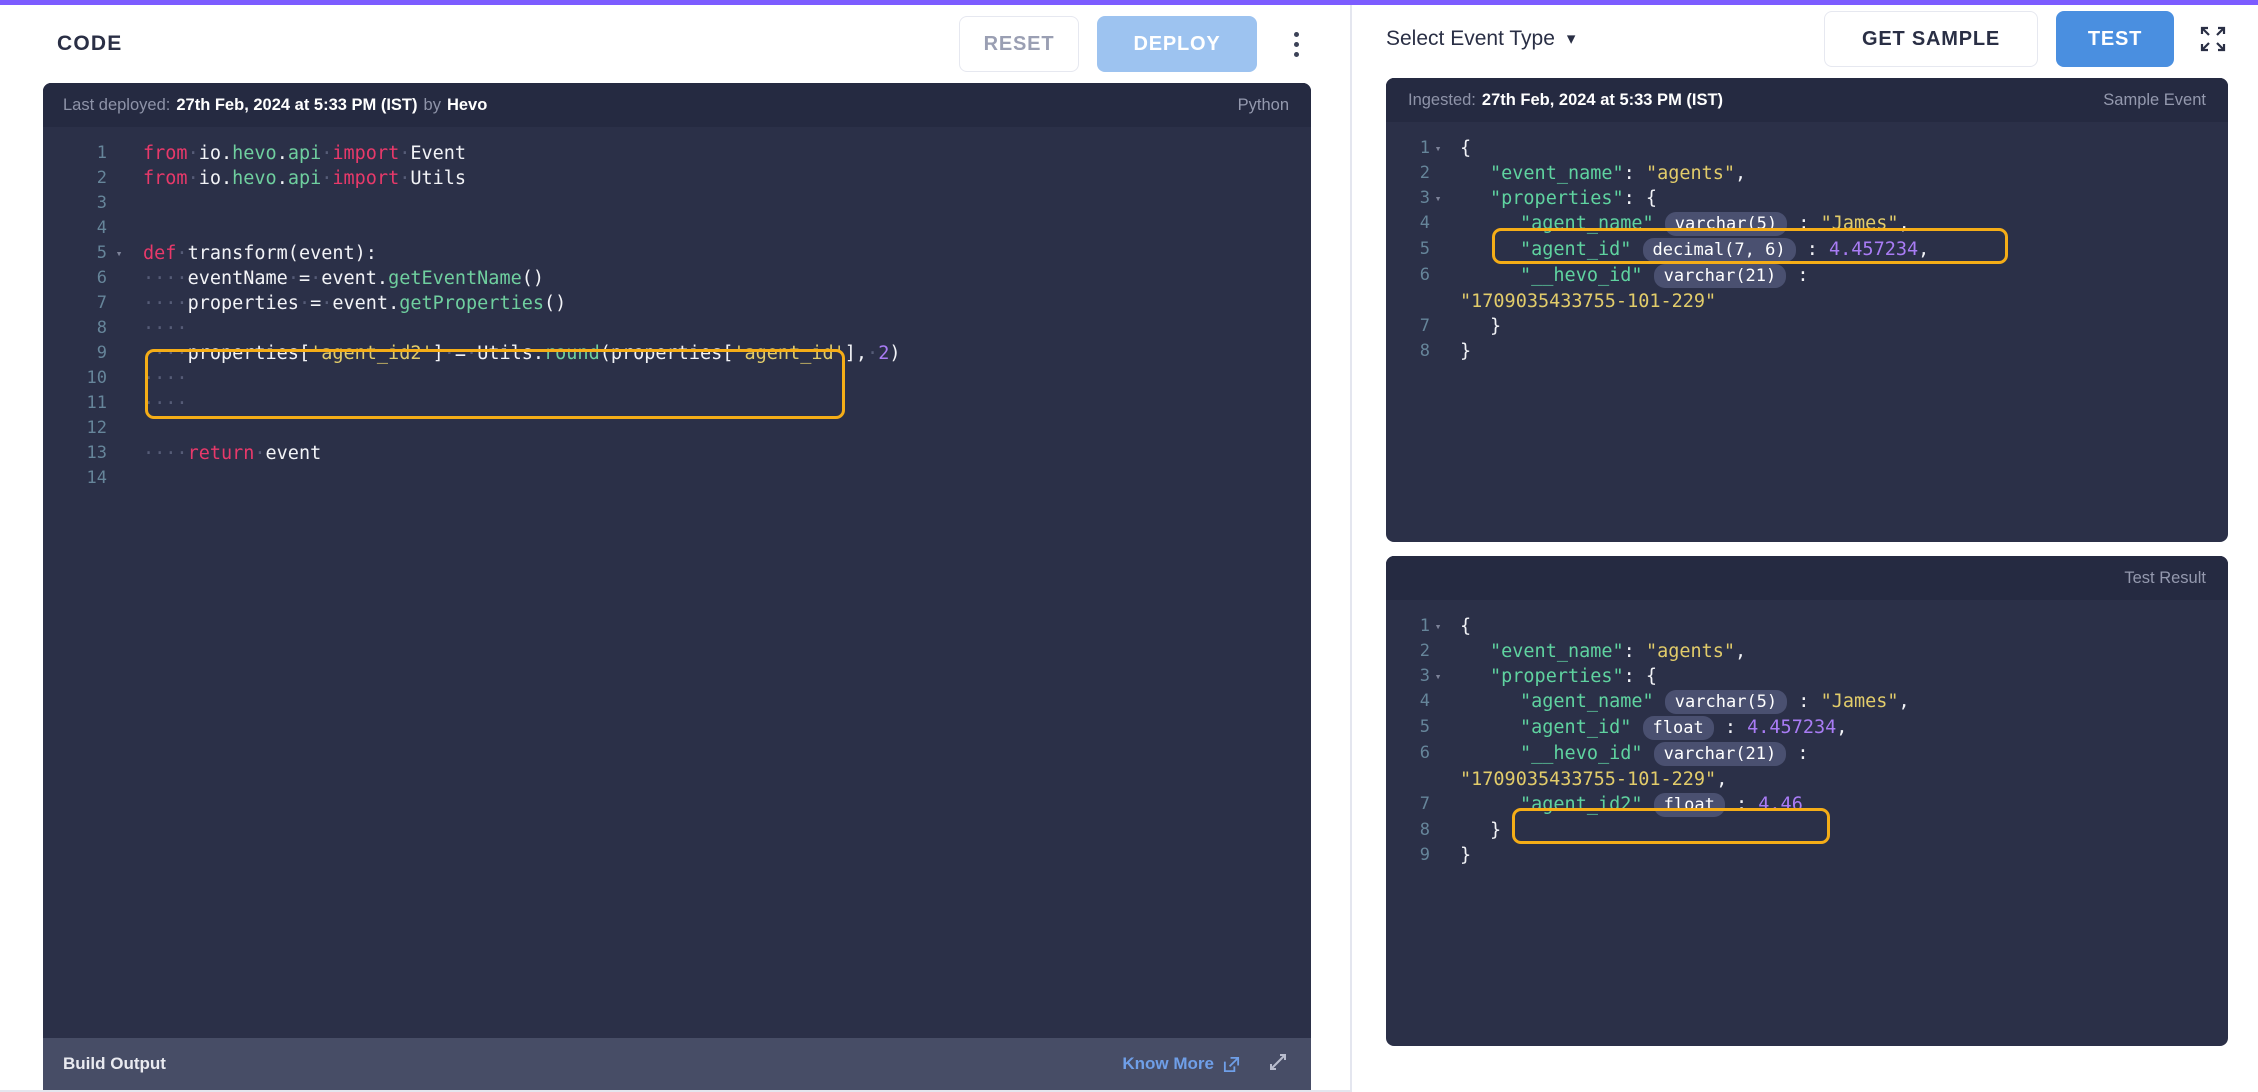  I want to click on reset-button: RESET, so click(1019, 44).